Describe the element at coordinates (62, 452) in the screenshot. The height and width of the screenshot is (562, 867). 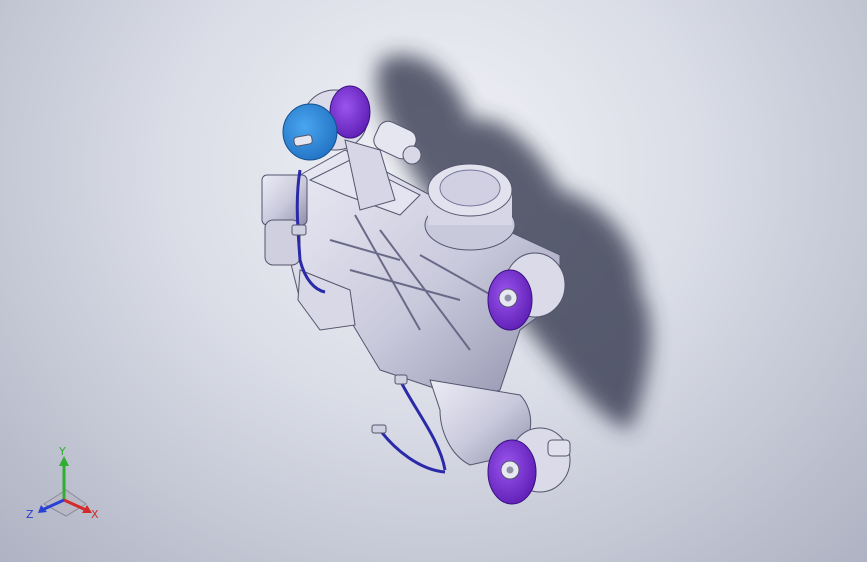
I see `y-axis-label: Y` at that location.